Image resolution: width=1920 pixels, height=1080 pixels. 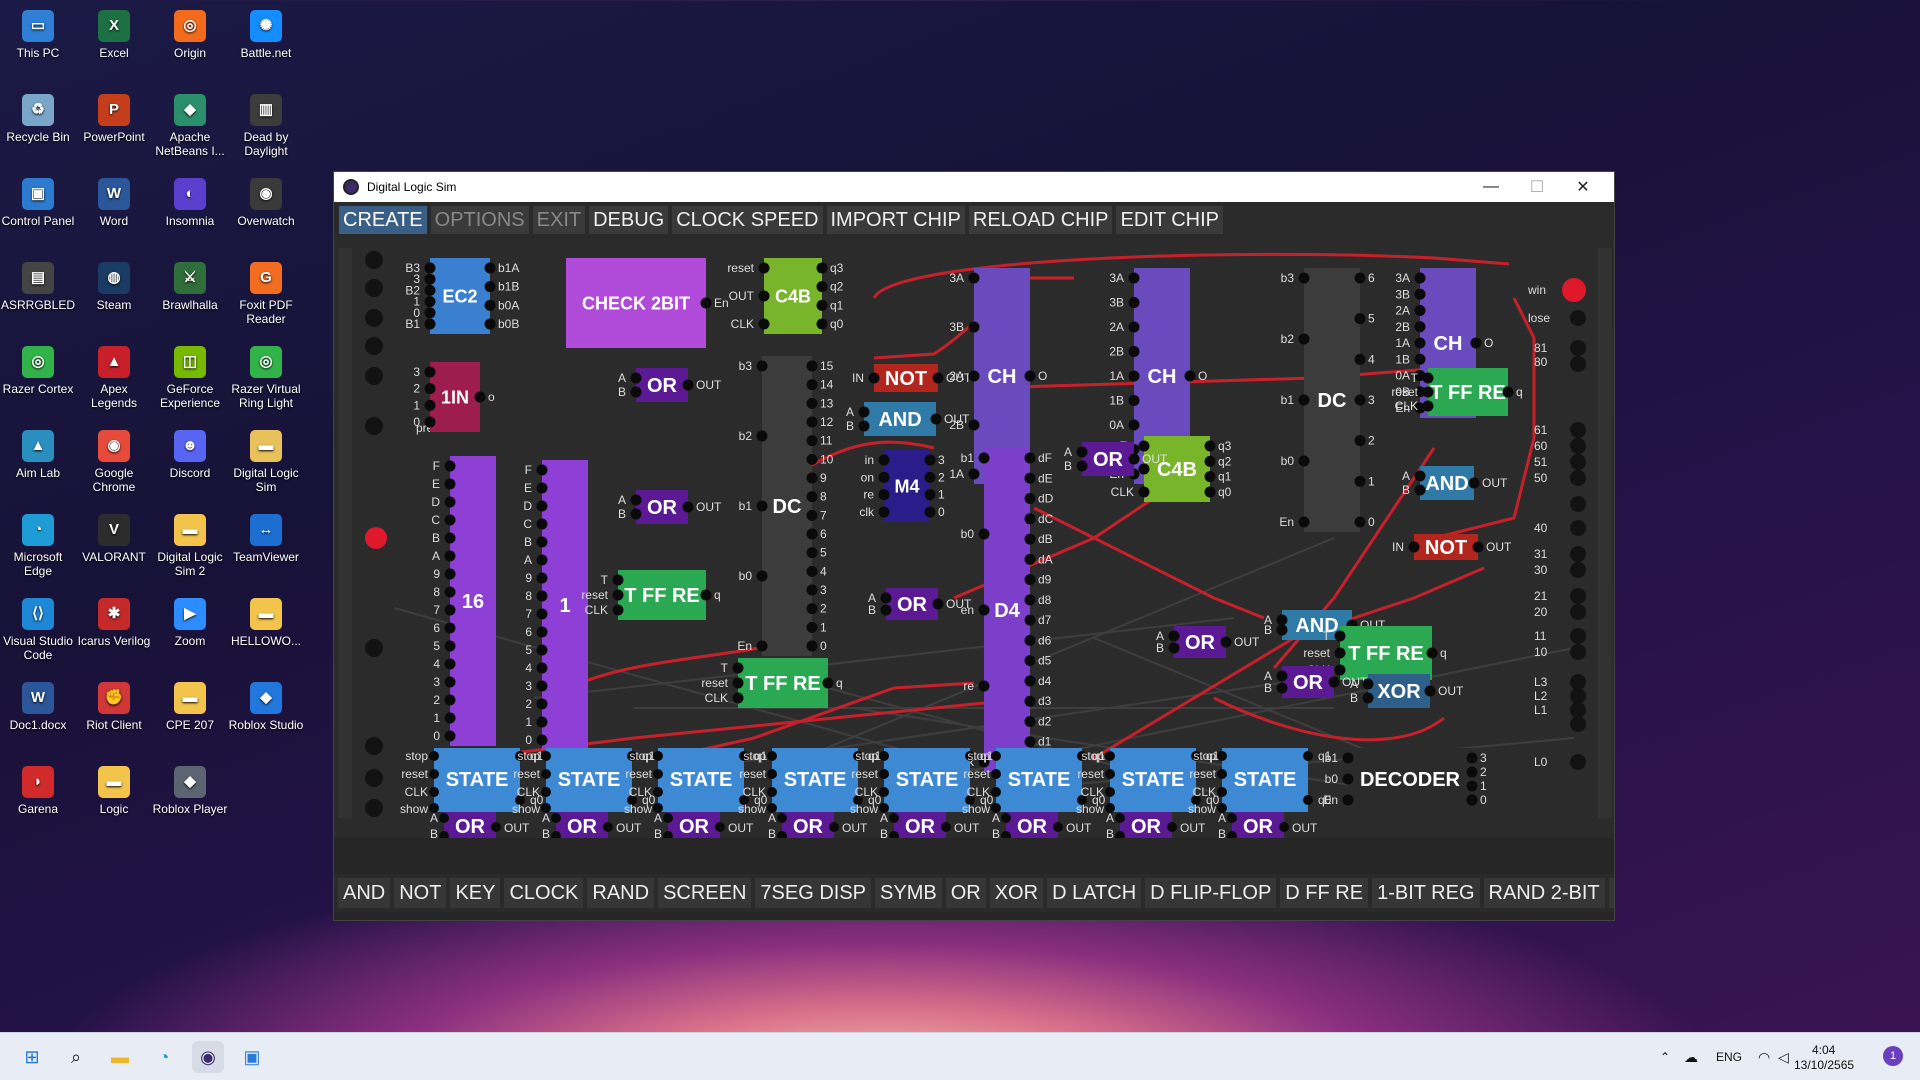 I want to click on input-pin-active, so click(x=376, y=538).